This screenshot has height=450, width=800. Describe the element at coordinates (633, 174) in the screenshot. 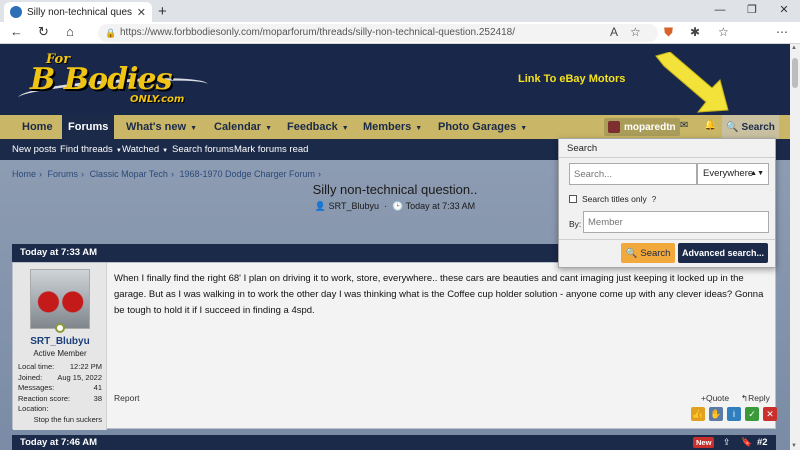

I see `search-input` at that location.